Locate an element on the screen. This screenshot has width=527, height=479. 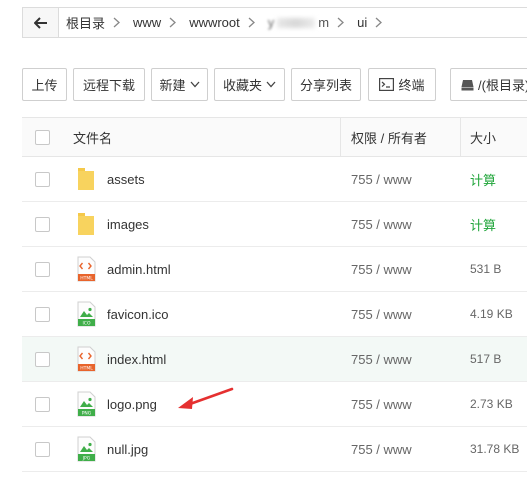
size-value: 31.78 KB is located at coordinates (495, 449).